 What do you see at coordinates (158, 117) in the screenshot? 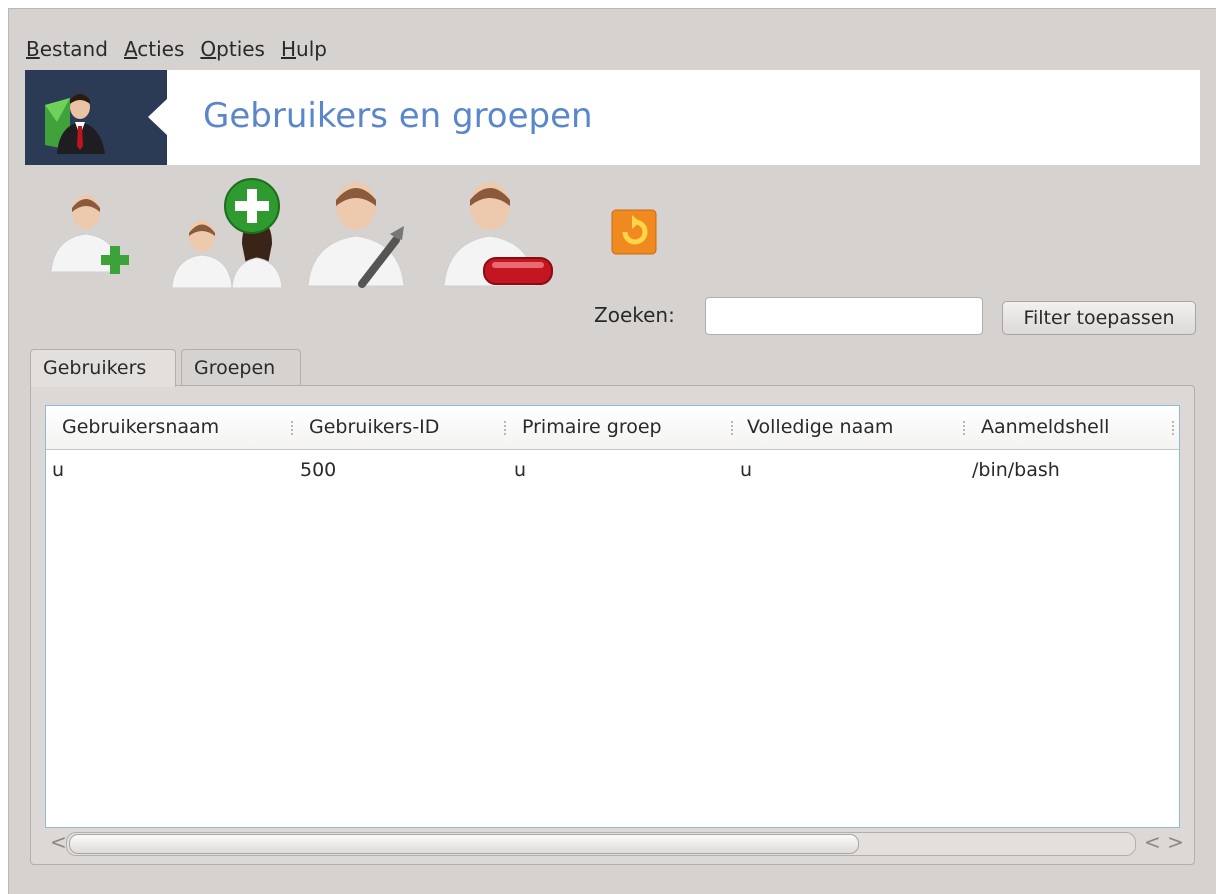
I see `banner-notch` at bounding box center [158, 117].